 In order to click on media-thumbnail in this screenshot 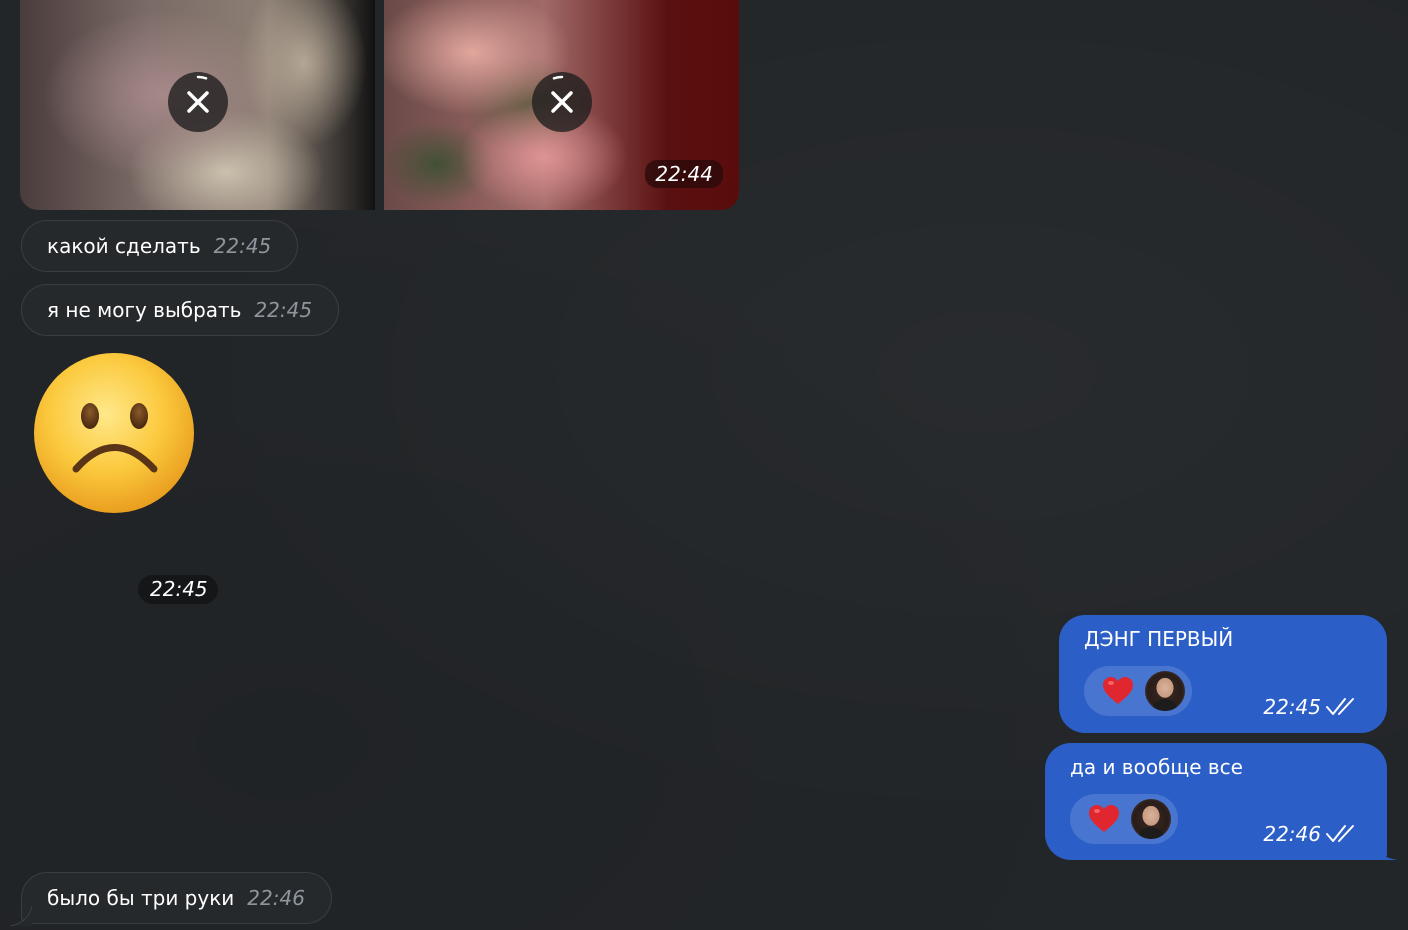, I will do `click(197, 105)`.